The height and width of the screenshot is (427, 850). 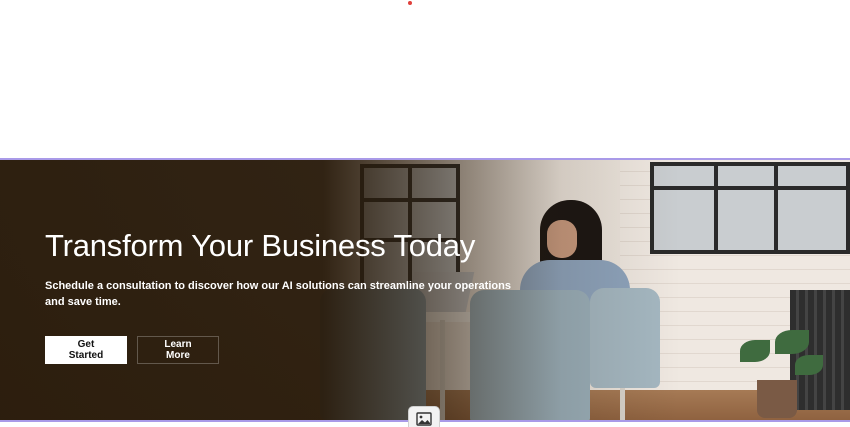 I want to click on image-icon, so click(x=424, y=416).